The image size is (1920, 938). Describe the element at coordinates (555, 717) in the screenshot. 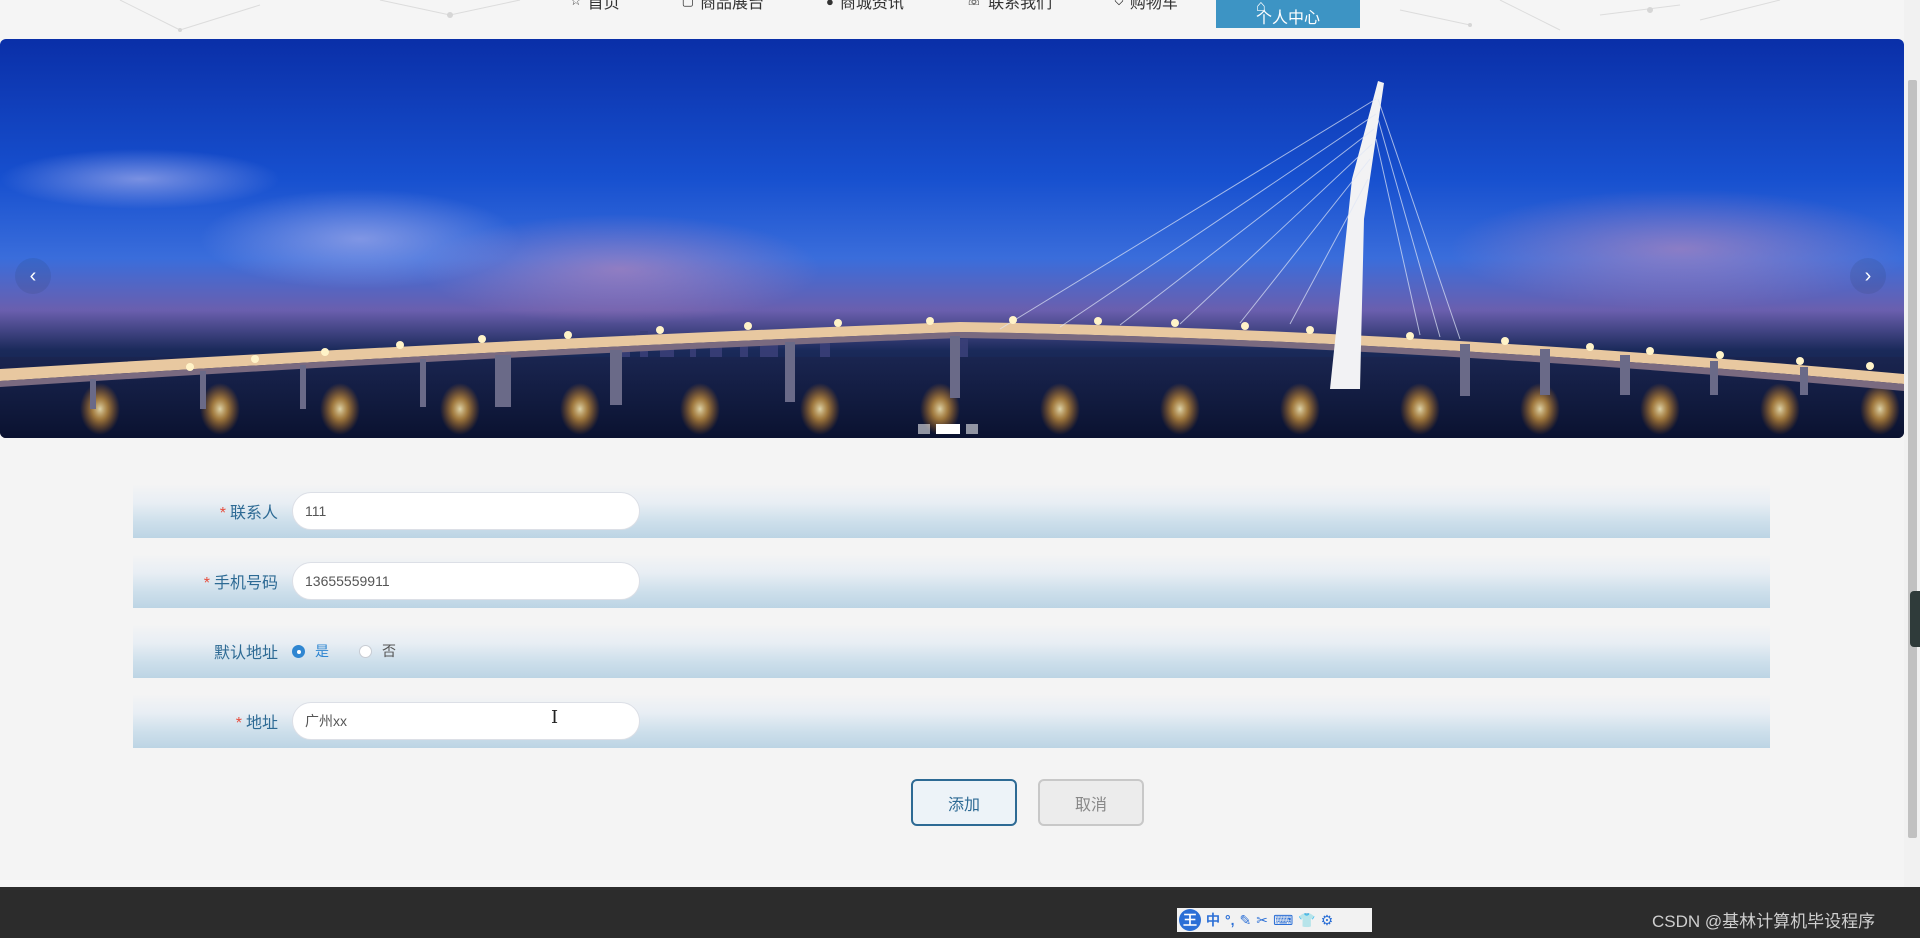

I see `text-cursor-icon: I` at that location.